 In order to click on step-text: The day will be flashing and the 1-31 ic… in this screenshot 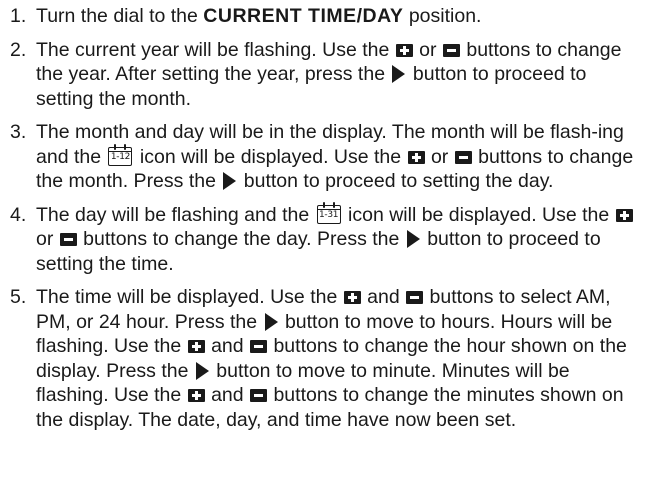, I will do `click(341, 239)`.